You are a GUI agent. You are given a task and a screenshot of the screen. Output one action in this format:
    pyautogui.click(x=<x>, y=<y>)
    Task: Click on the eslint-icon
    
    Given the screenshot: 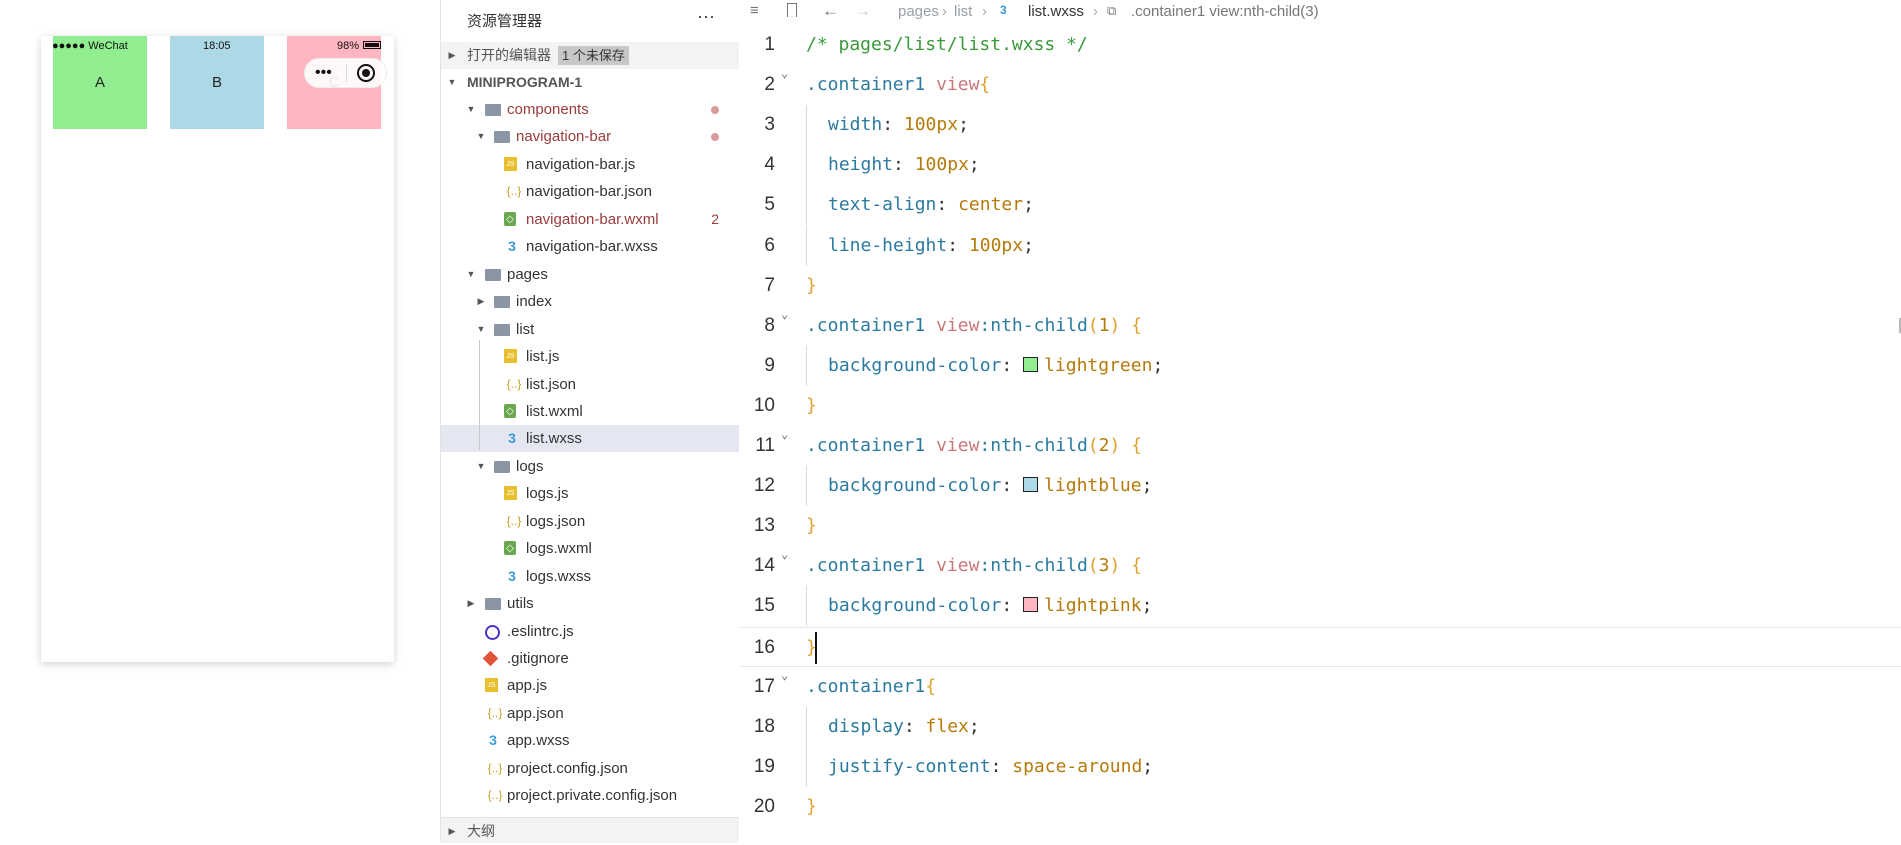 What is the action you would take?
    pyautogui.click(x=492, y=632)
    